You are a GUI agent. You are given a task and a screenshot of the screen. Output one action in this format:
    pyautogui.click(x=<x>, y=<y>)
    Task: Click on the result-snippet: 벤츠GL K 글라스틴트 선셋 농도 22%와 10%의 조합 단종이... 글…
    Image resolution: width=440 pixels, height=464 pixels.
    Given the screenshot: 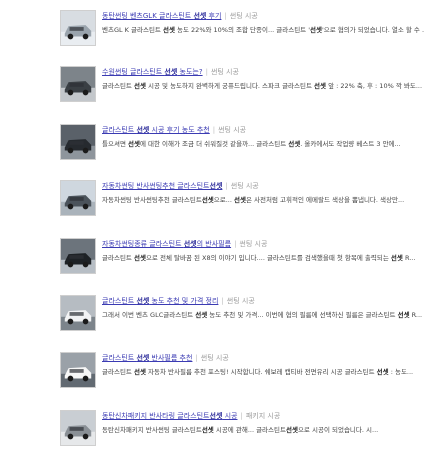 What is the action you would take?
    pyautogui.click(x=263, y=30)
    